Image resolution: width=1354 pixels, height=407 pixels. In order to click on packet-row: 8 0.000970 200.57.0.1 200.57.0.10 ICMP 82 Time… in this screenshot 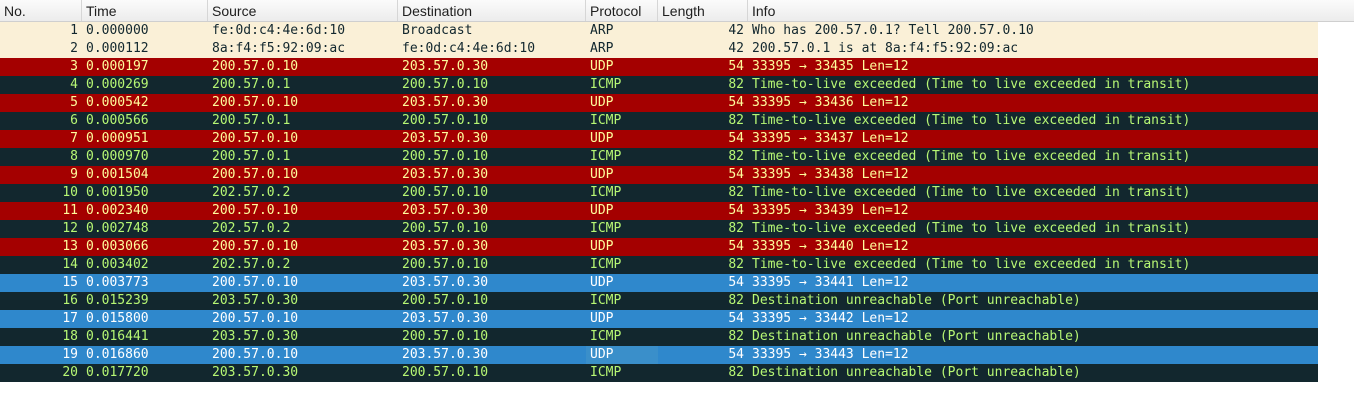, I will do `click(659, 157)`.